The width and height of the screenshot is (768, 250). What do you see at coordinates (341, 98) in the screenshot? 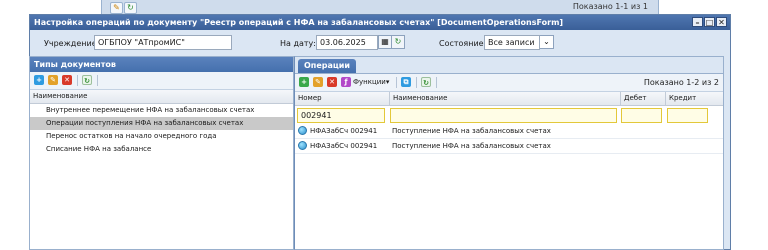
I see `column-number: Номер` at bounding box center [341, 98].